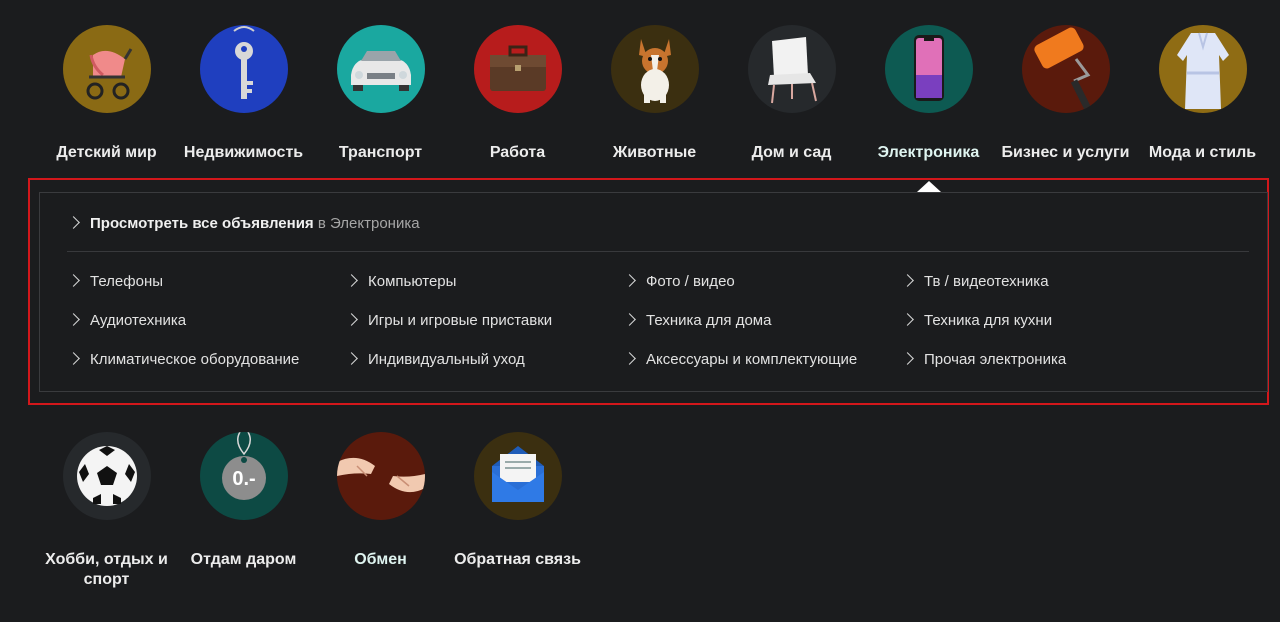  What do you see at coordinates (243, 69) in the screenshot?
I see `key-icon` at bounding box center [243, 69].